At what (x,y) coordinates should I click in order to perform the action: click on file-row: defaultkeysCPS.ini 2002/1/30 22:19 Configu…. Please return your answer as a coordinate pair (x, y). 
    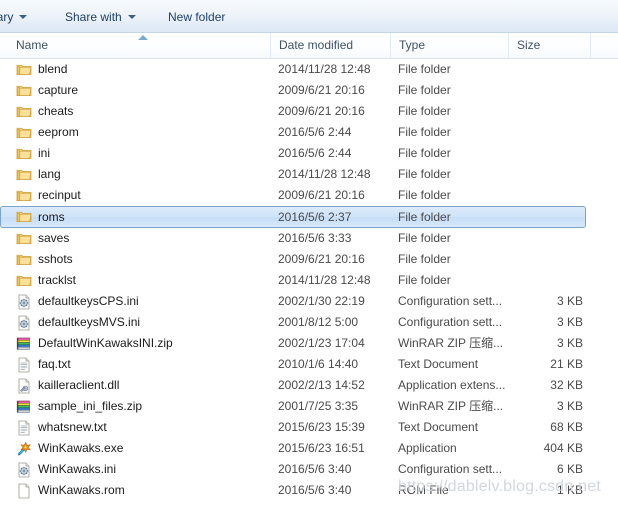
    Looking at the image, I should click on (309, 301).